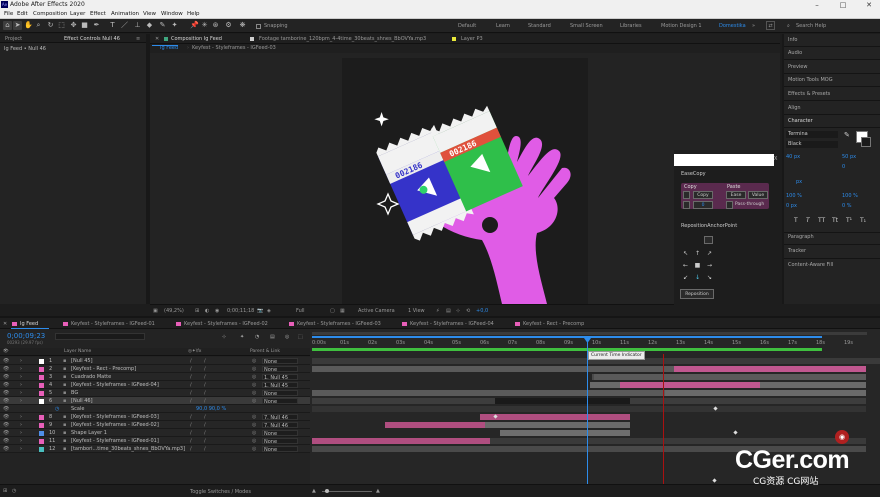  Describe the element at coordinates (280, 377) in the screenshot. I see `parent-dropdown: 1. Null 45` at that location.